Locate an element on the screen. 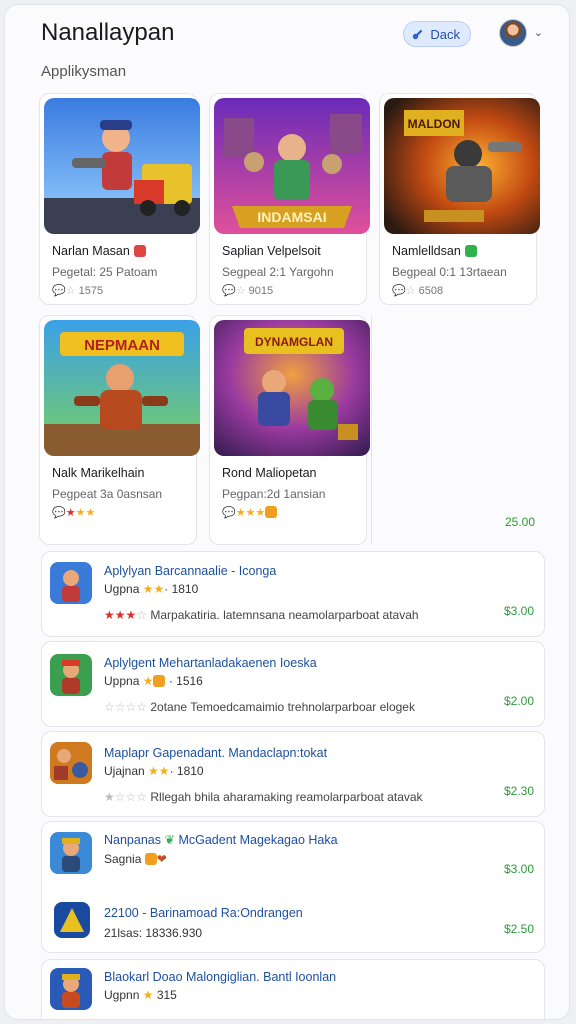 This screenshot has width=576, height=1024. deck-button: Dack is located at coordinates (437, 34).